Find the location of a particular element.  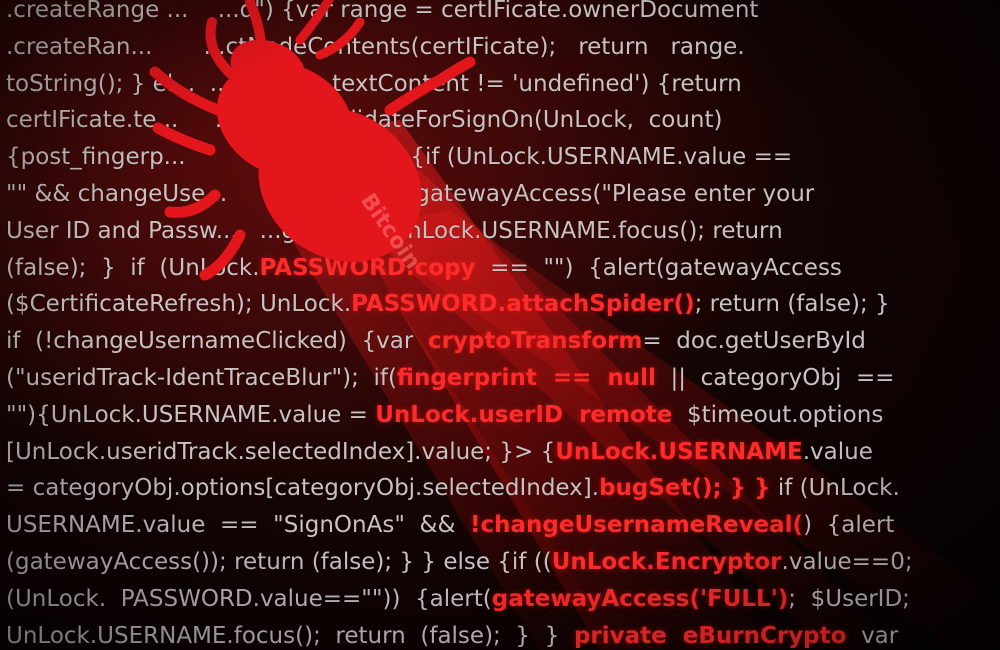

bug-icon: Bitcoin is located at coordinates (312, 140).